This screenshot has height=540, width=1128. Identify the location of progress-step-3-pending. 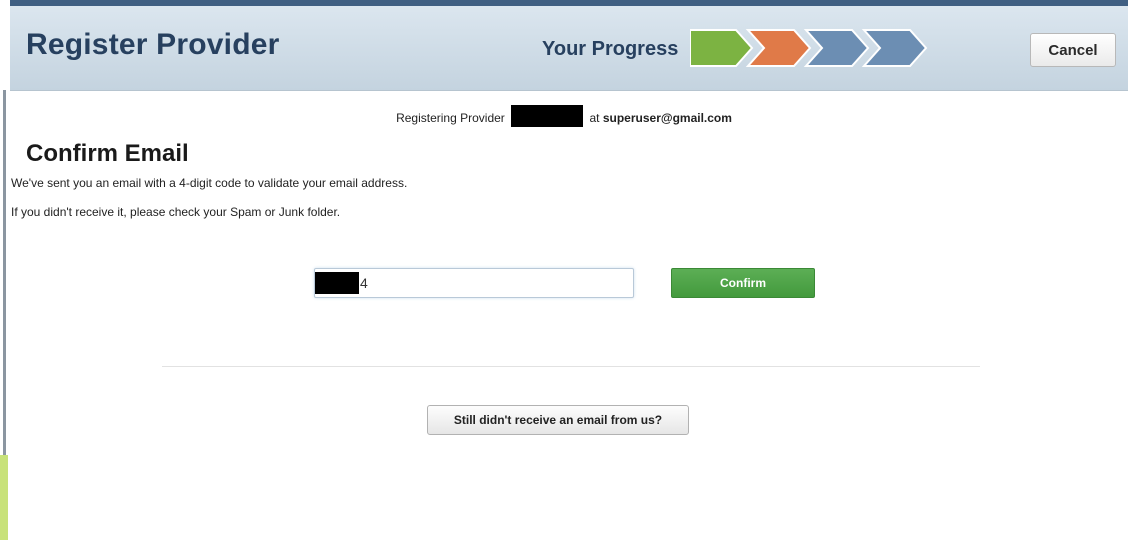
(836, 48).